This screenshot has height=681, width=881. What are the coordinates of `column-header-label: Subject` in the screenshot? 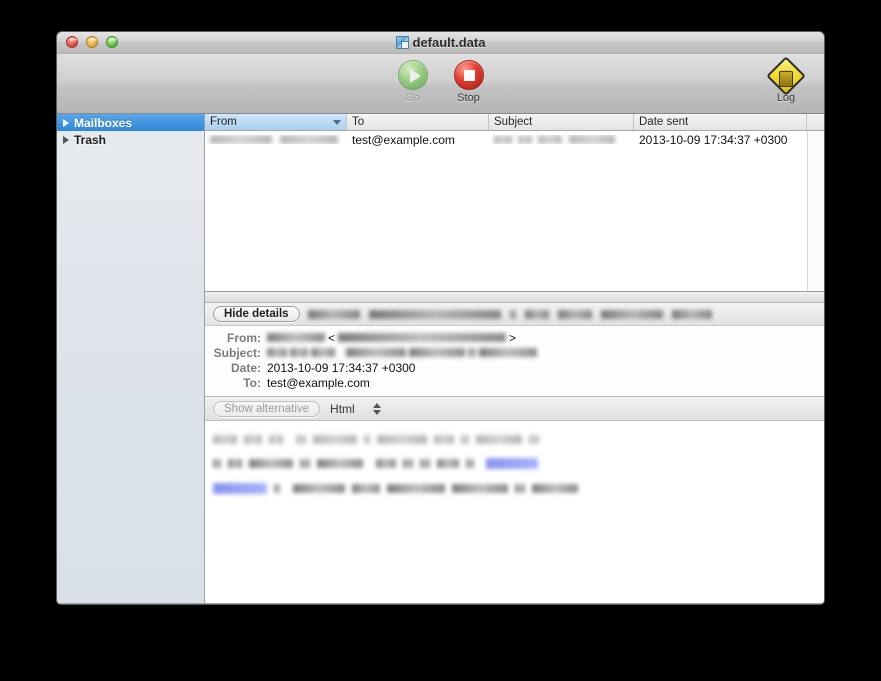 It's located at (513, 122).